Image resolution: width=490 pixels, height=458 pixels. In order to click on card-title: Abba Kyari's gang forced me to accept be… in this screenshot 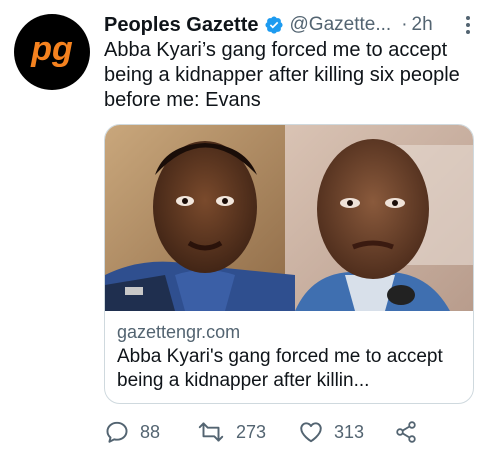, I will do `click(280, 368)`.